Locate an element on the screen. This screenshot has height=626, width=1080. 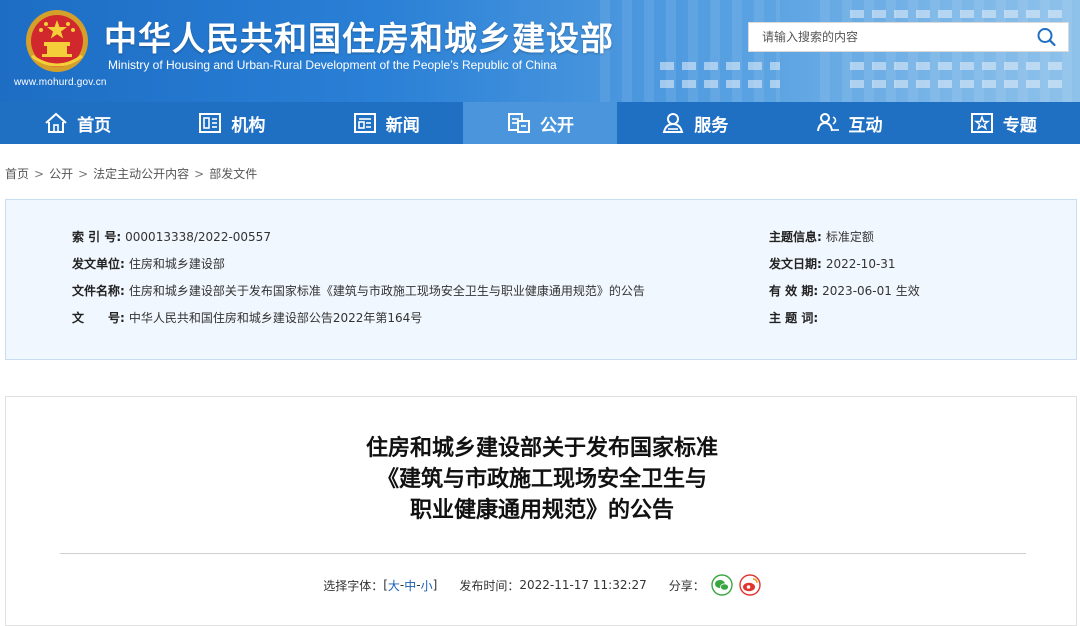
article-title-line: 职业健康通用规范》的公告 is located at coordinates (541, 510).